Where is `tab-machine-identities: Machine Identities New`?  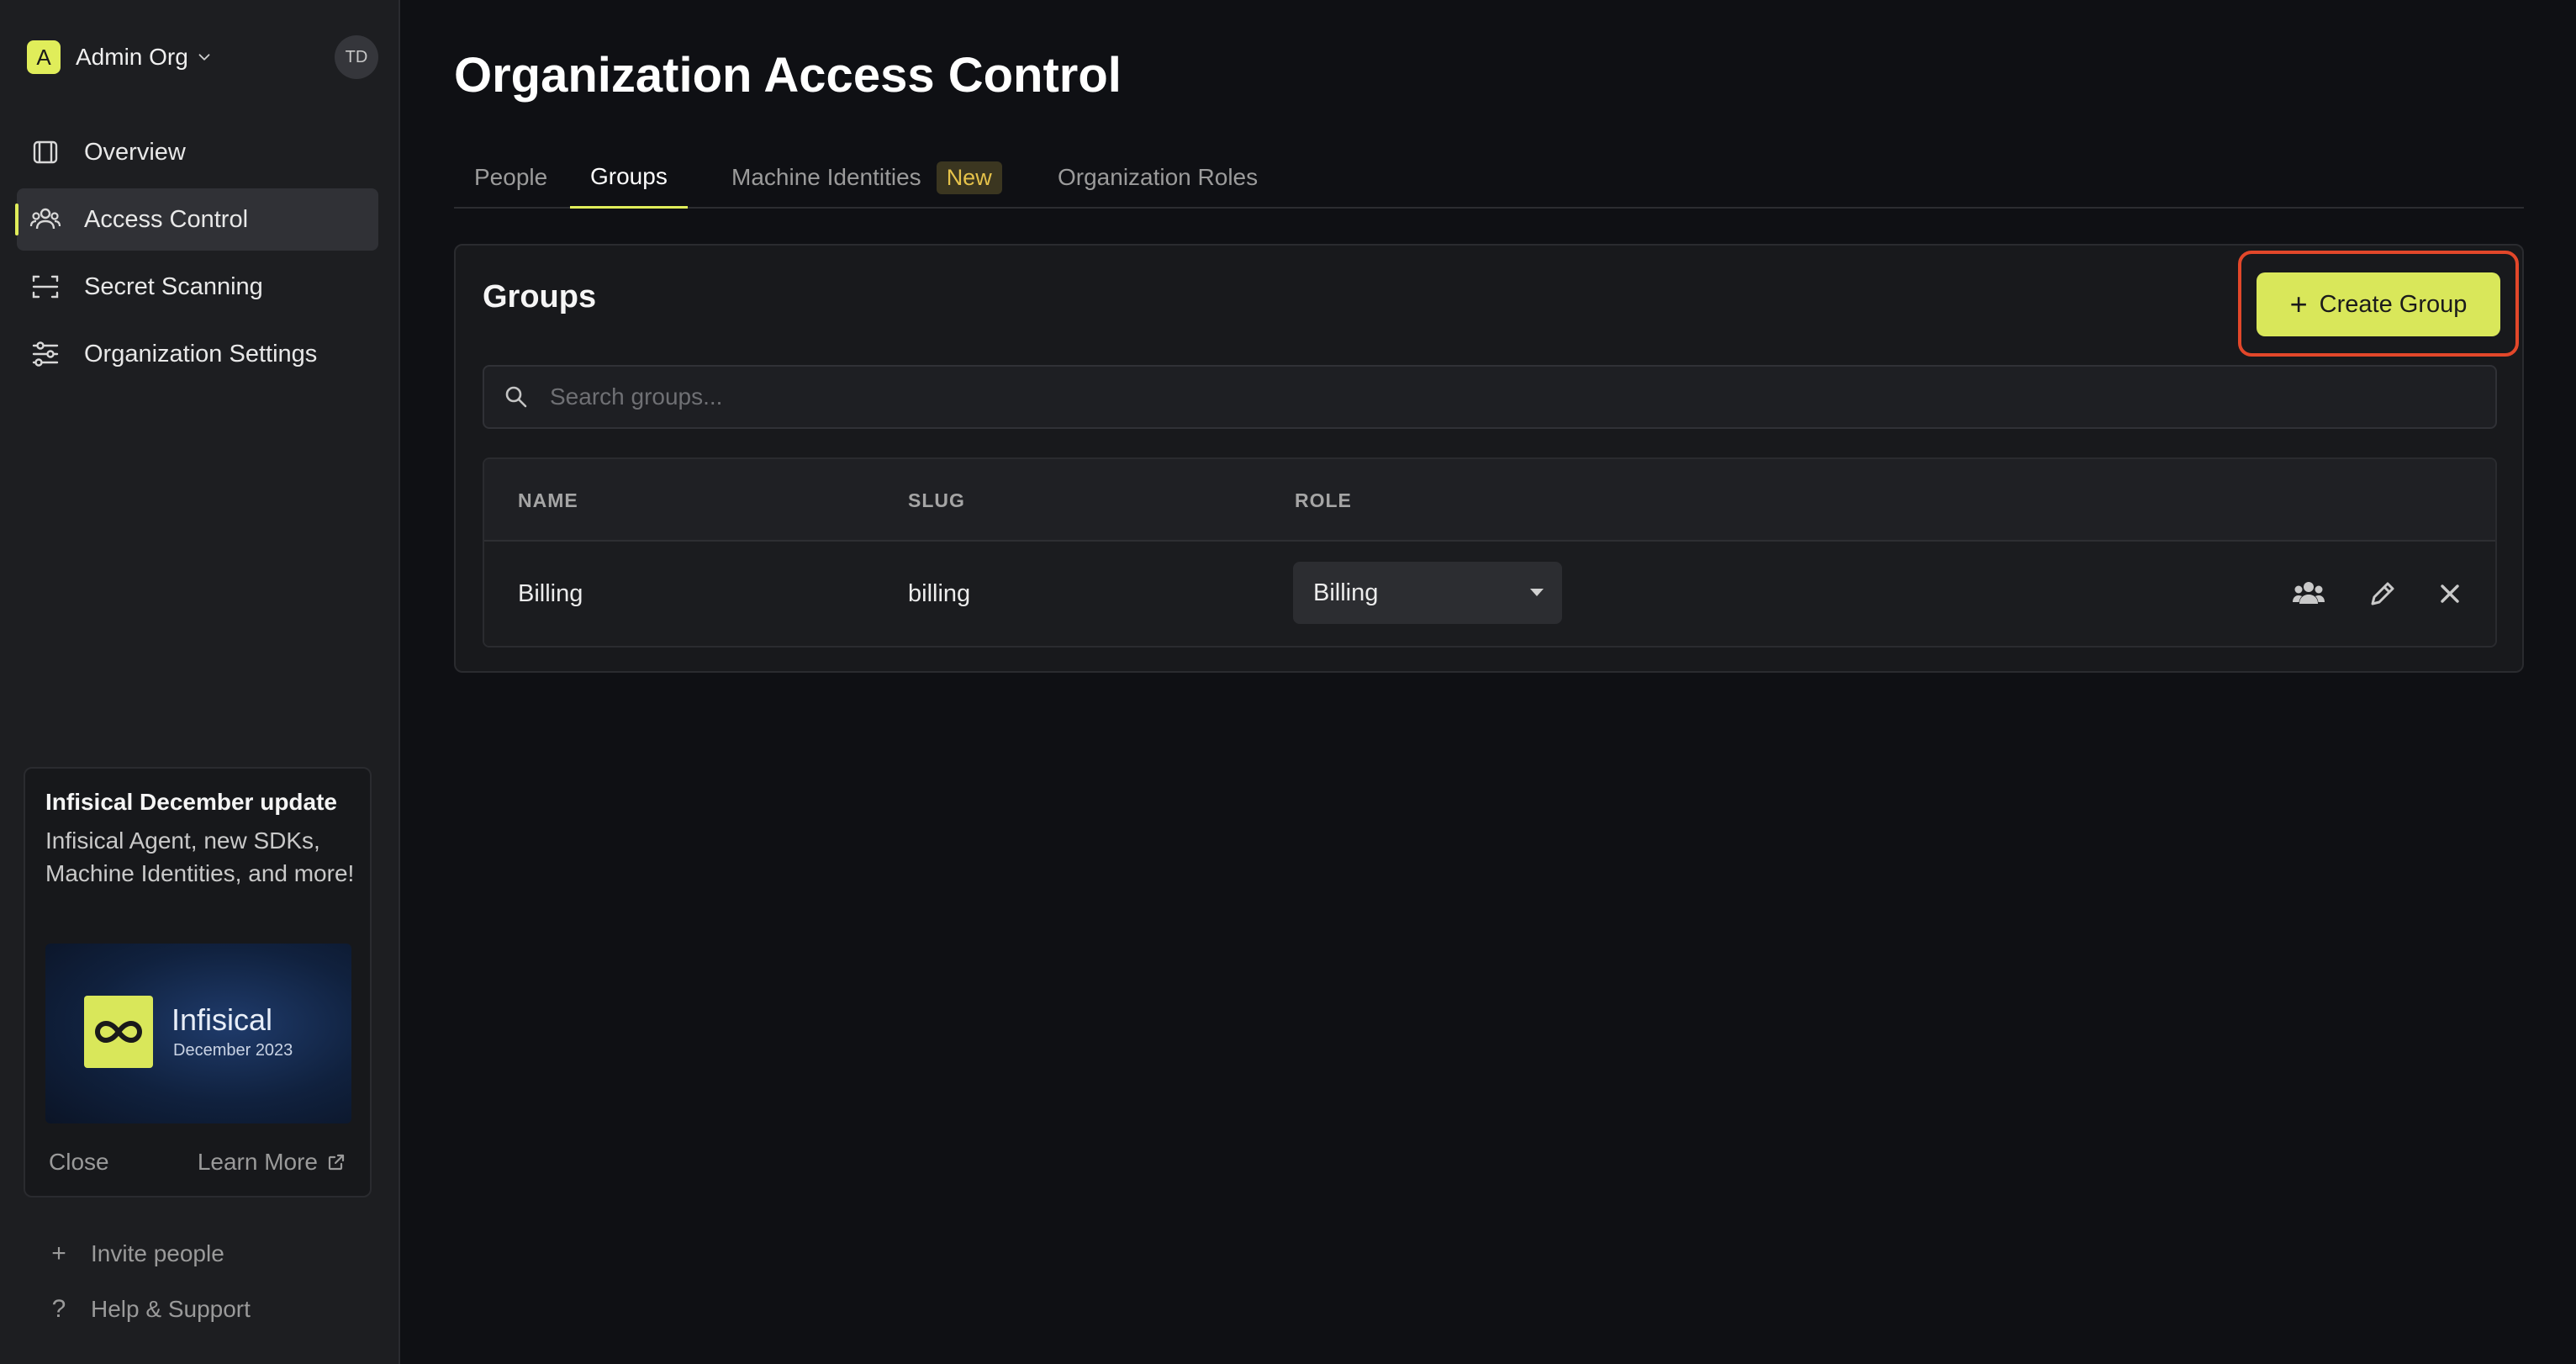 tab-machine-identities: Machine Identities New is located at coordinates (866, 178).